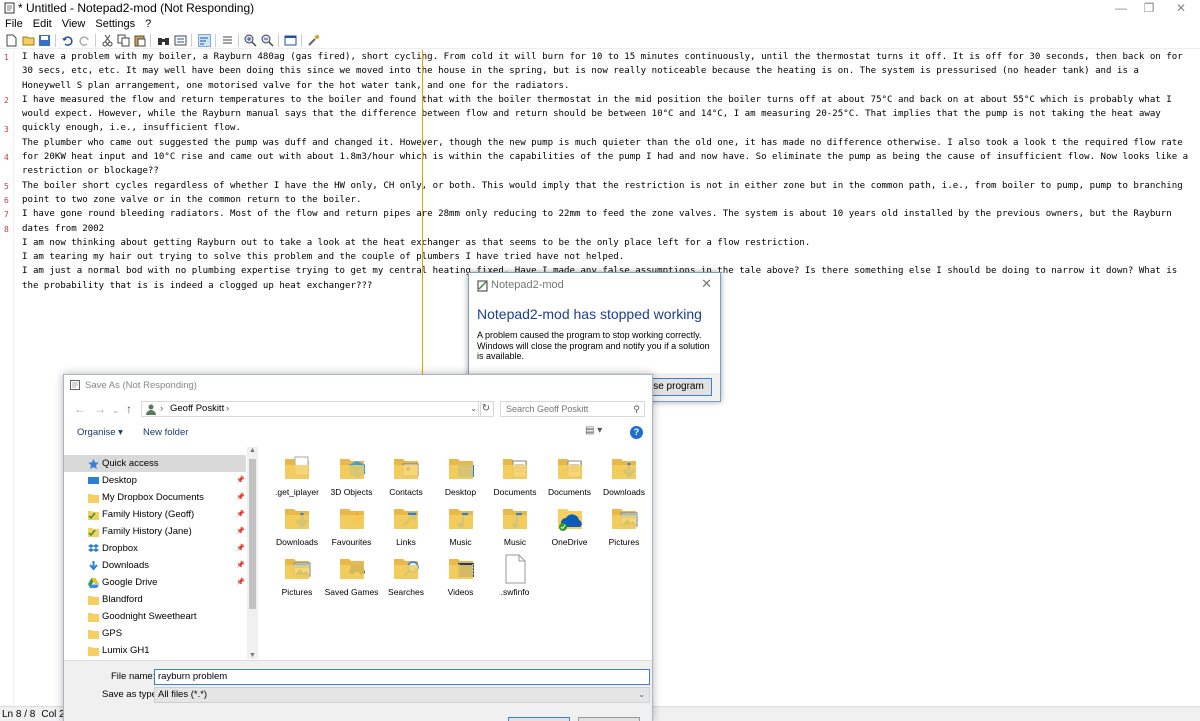 This screenshot has width=1200, height=721. Describe the element at coordinates (155, 565) in the screenshot. I see `nav-item: Downloads 📌` at that location.